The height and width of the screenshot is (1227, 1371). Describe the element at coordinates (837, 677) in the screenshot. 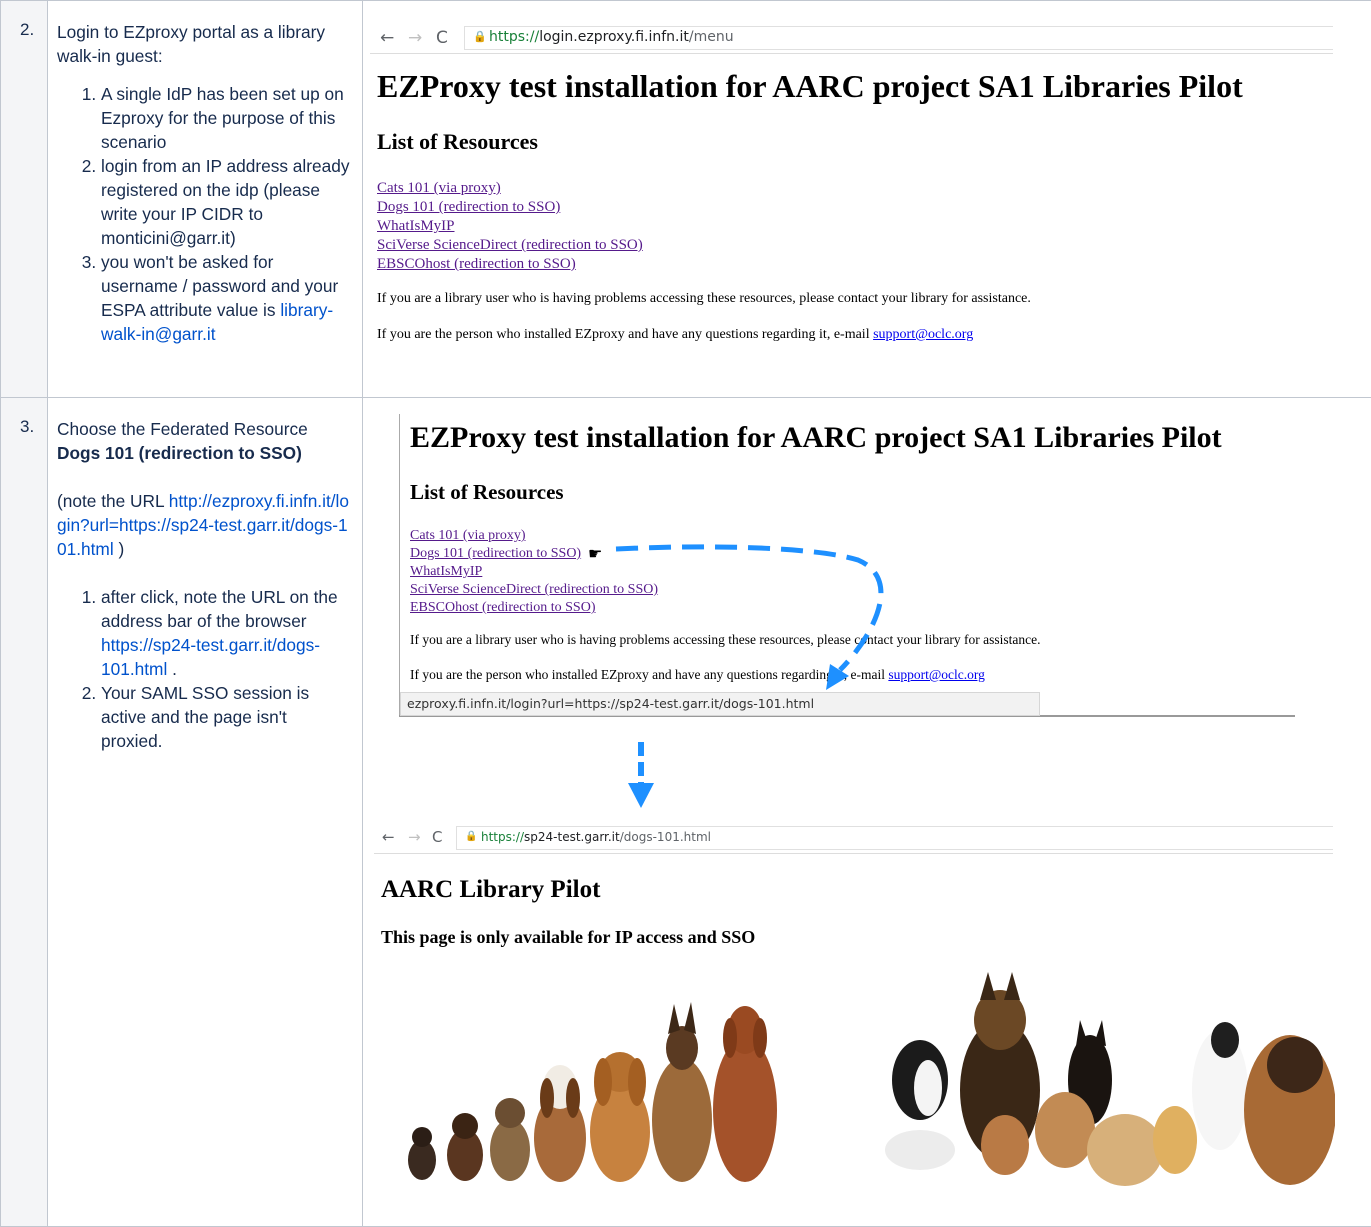

I see `dashed-arrow-head` at that location.